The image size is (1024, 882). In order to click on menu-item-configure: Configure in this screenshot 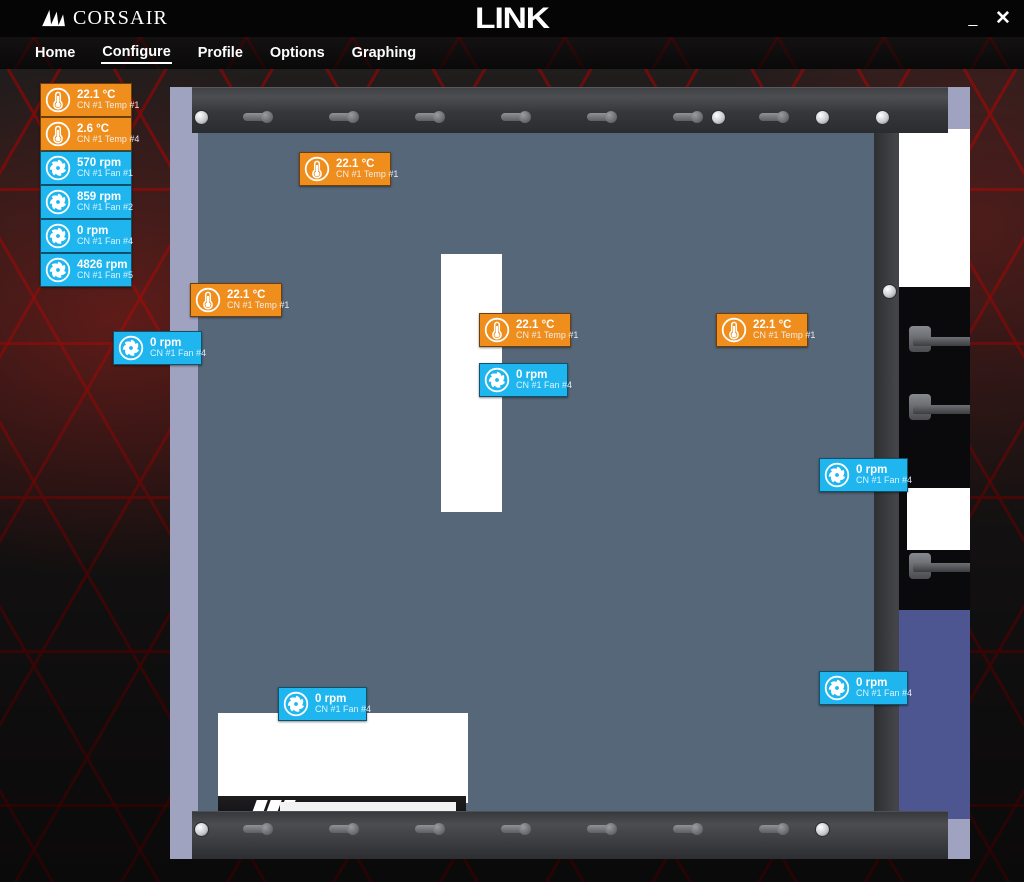, I will do `click(136, 53)`.